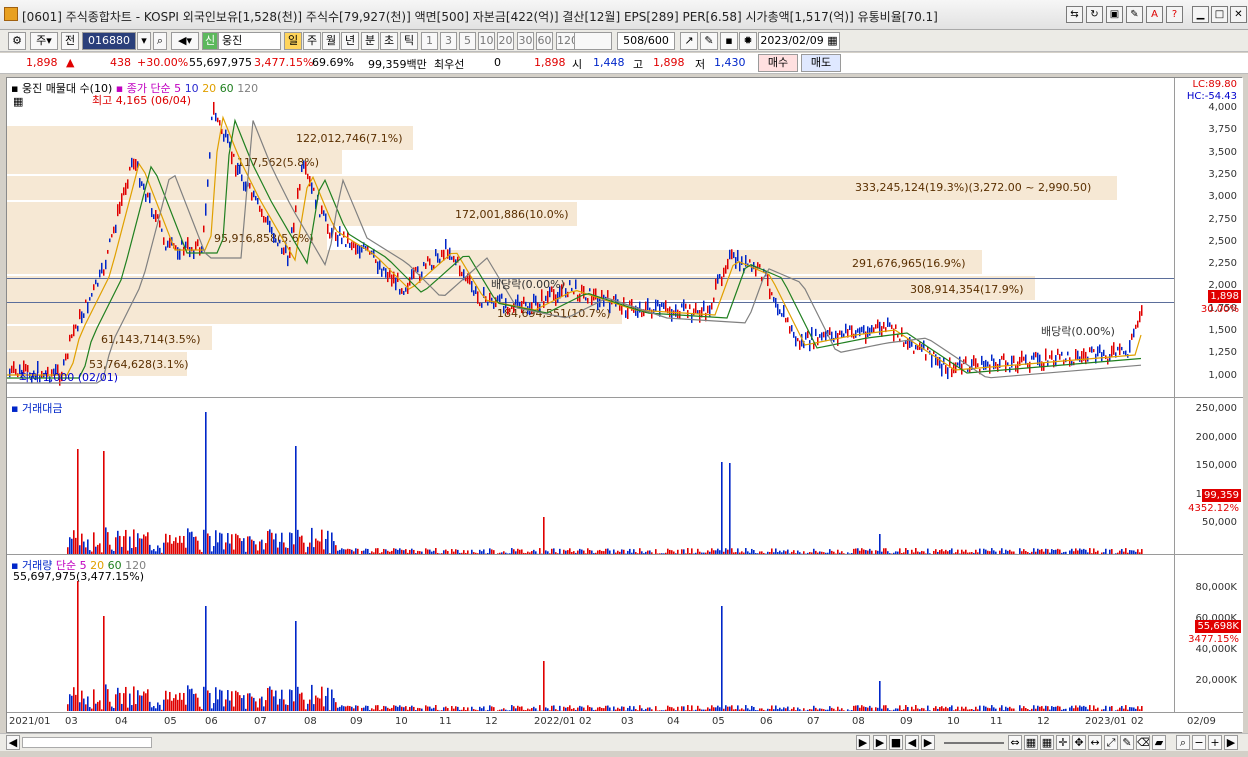 The height and width of the screenshot is (757, 1248). I want to click on pen-icon: ✎, so click(1127, 742).